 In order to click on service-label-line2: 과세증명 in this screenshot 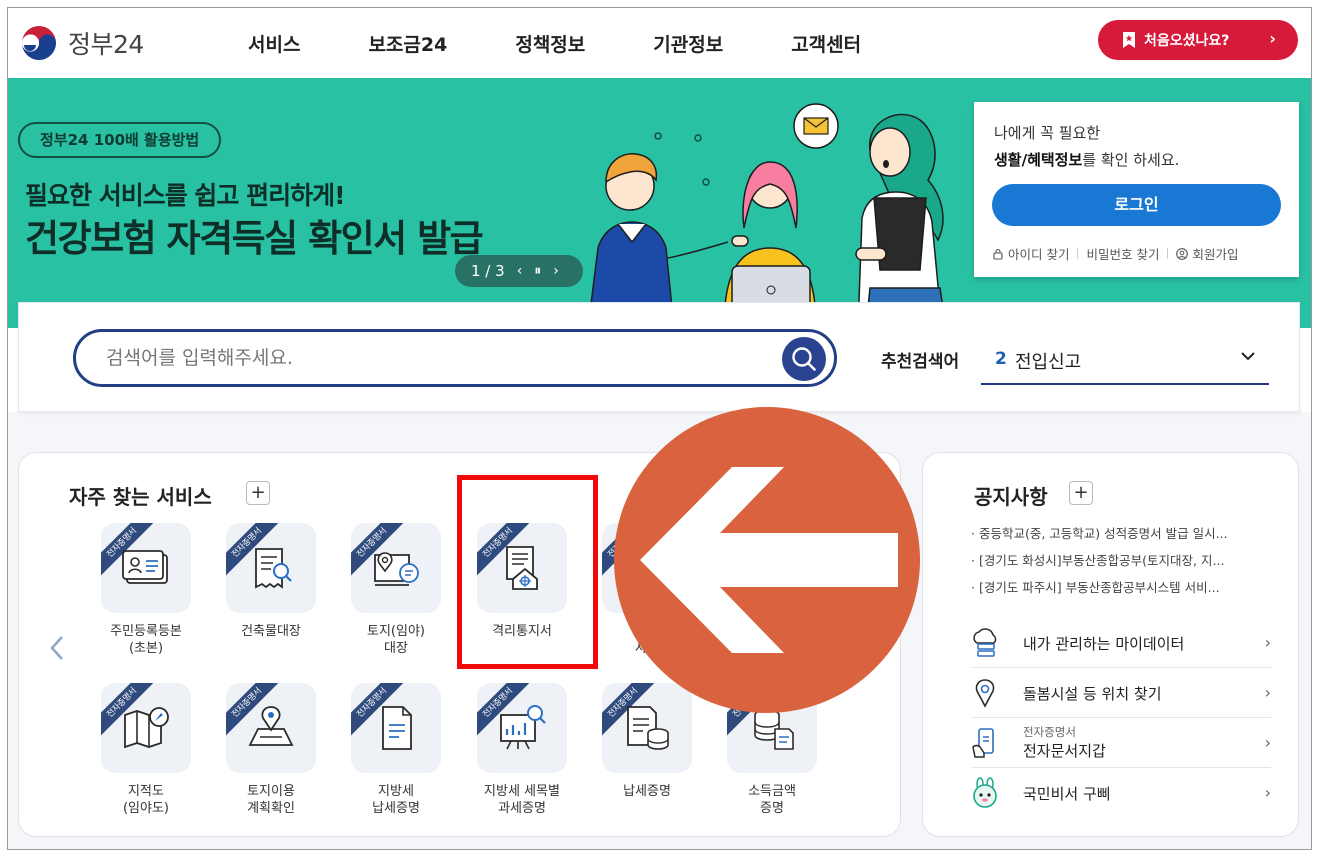, I will do `click(522, 808)`.